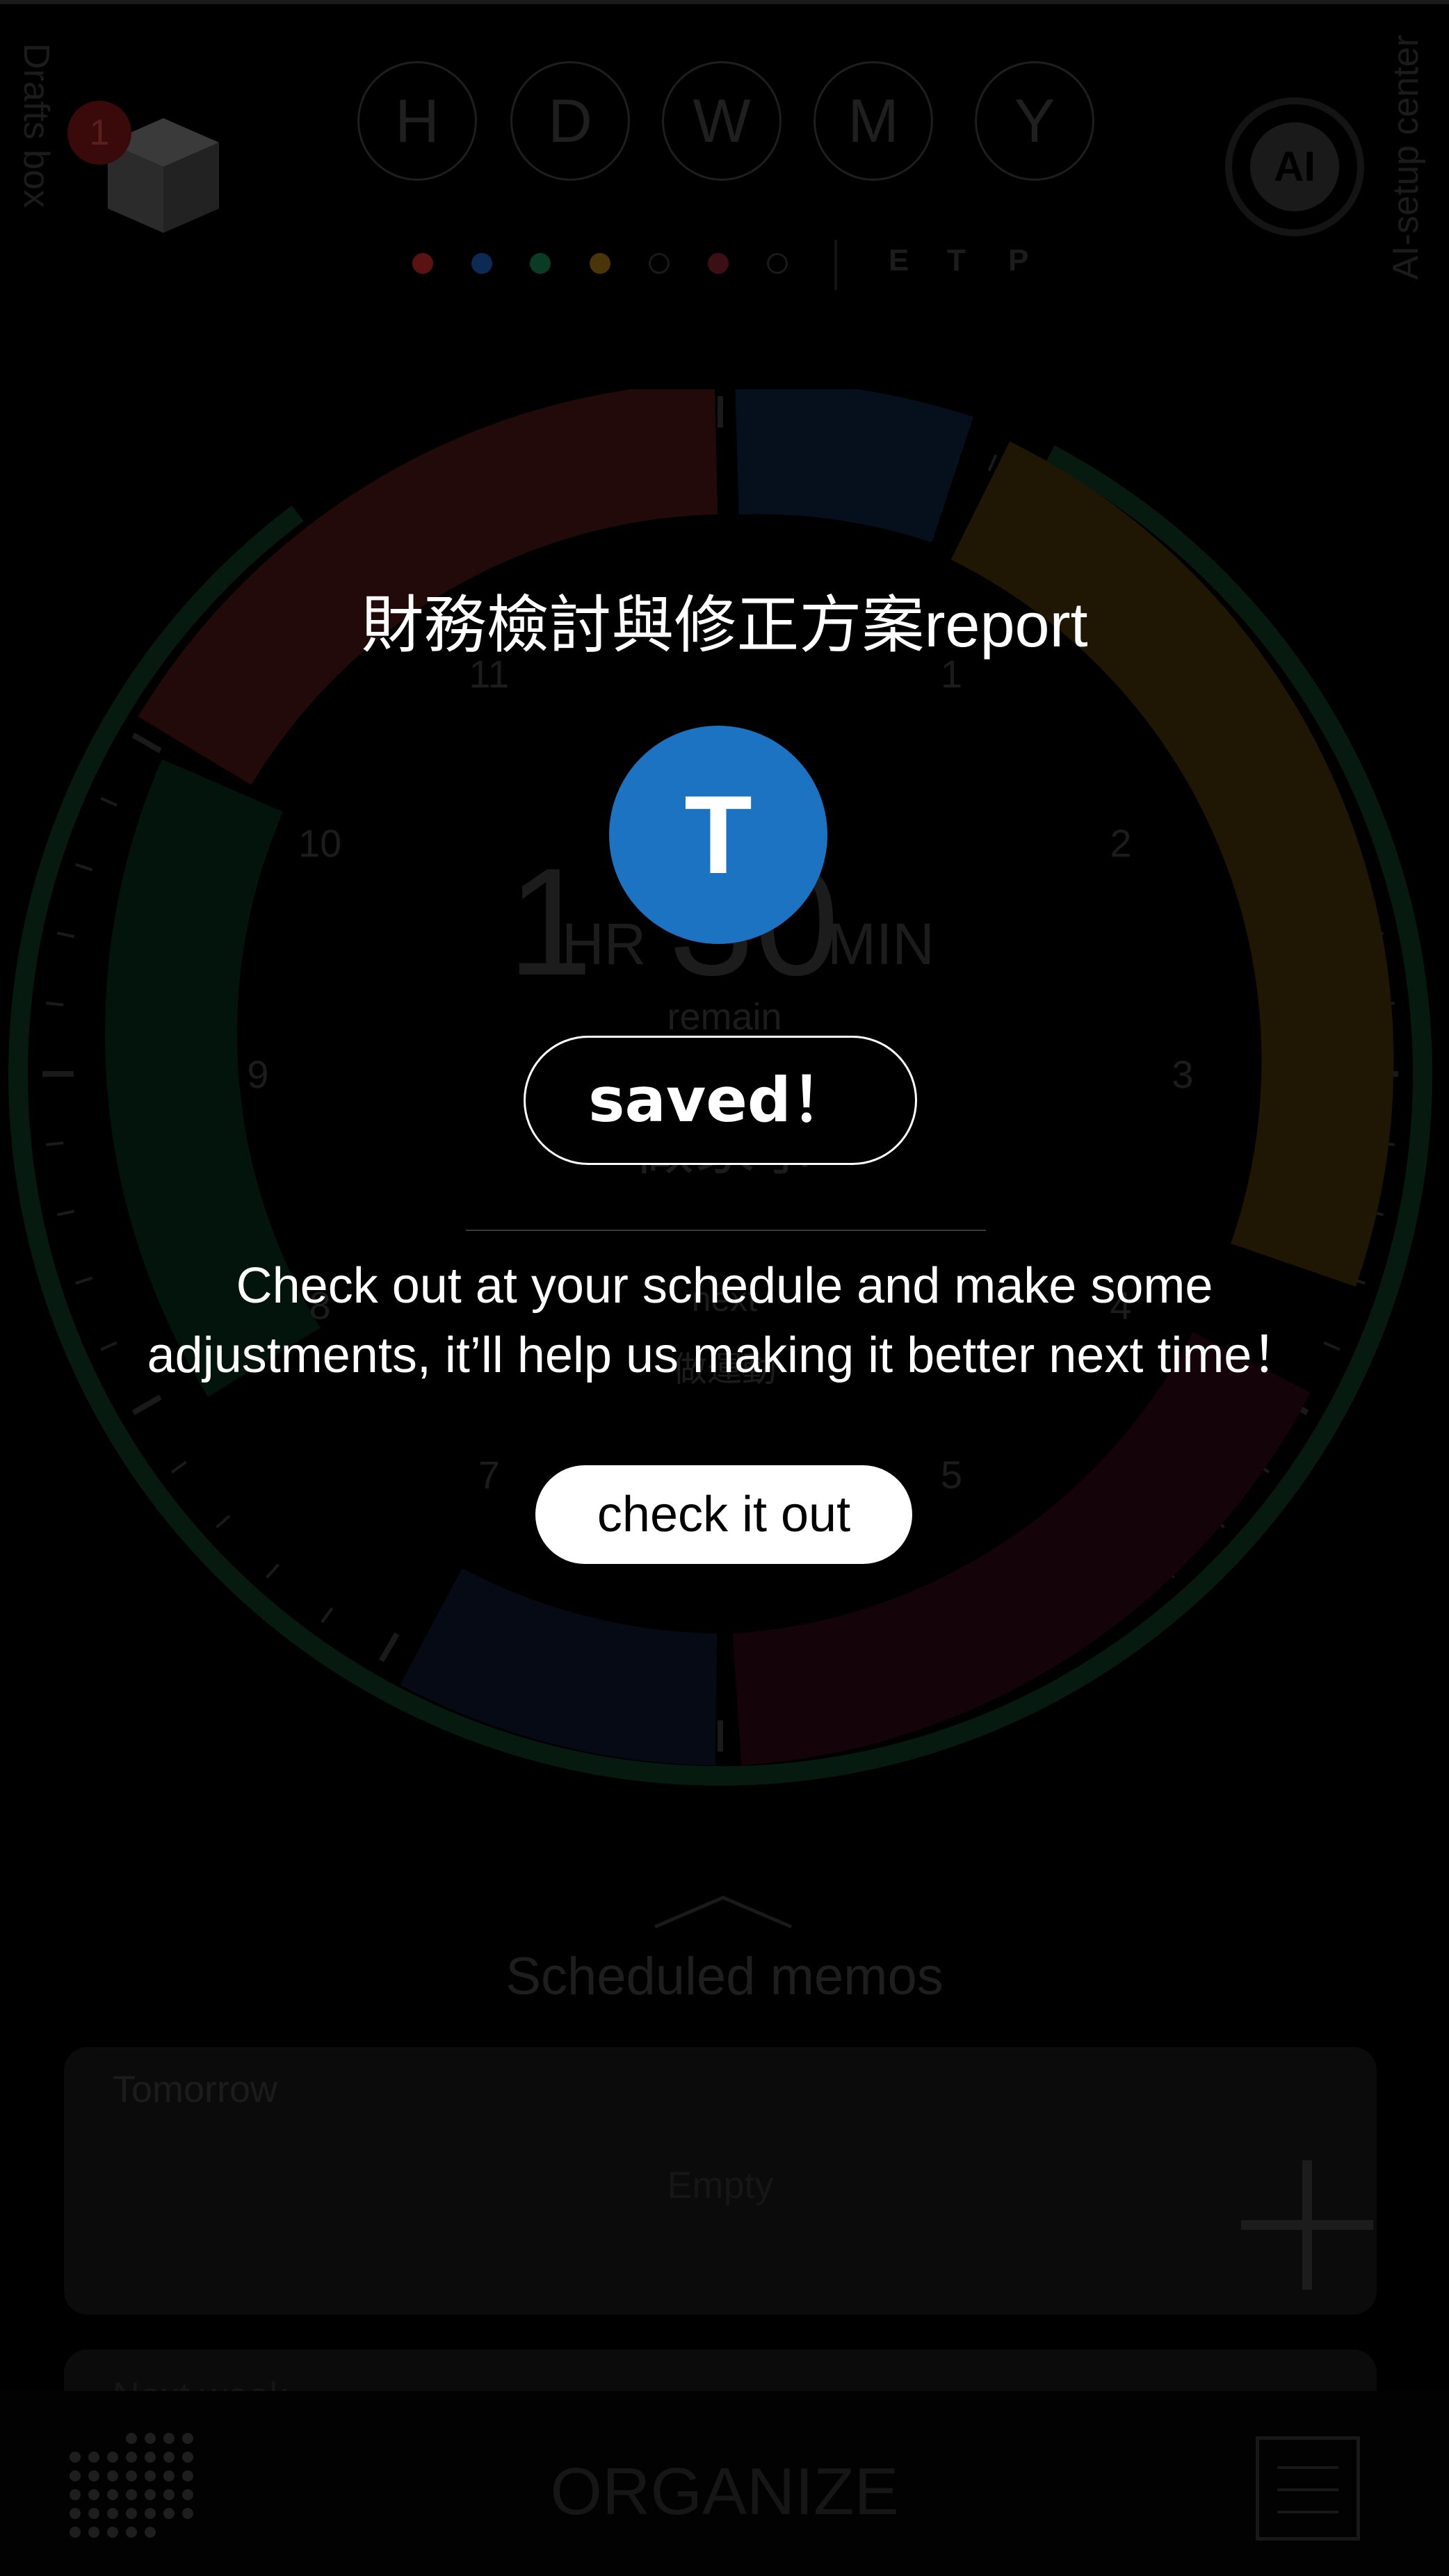 This screenshot has height=2576, width=1449. I want to click on period-tab-week: W, so click(722, 121).